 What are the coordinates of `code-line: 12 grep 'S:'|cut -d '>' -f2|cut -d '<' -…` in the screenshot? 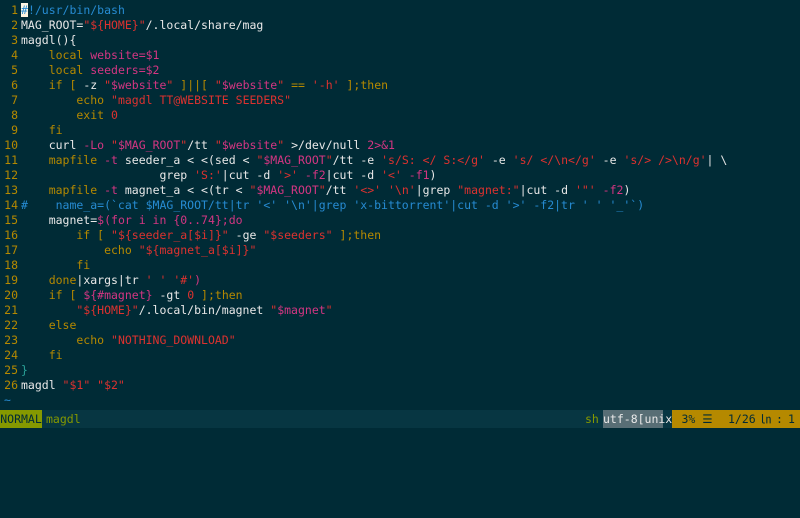 It's located at (218, 175).